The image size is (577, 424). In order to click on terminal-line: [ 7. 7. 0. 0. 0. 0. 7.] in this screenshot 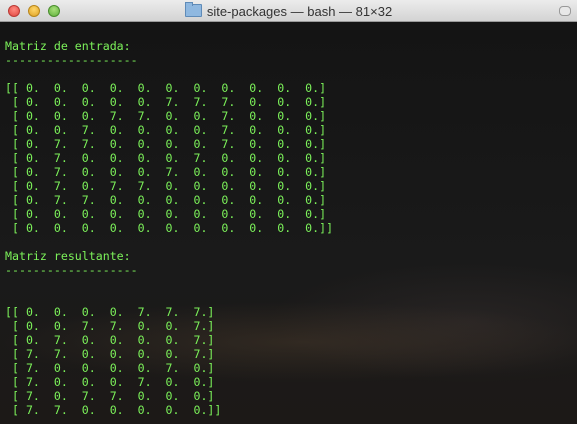, I will do `click(110, 354)`.